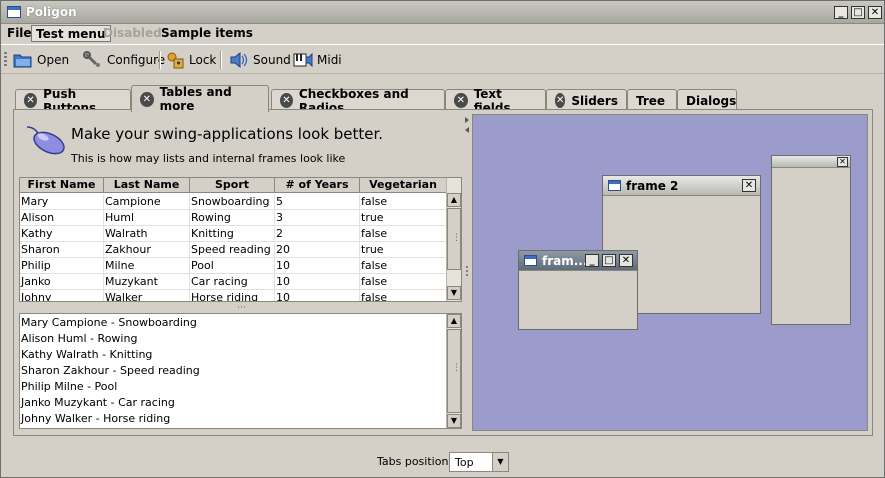  I want to click on column-header: # of Years, so click(317, 185).